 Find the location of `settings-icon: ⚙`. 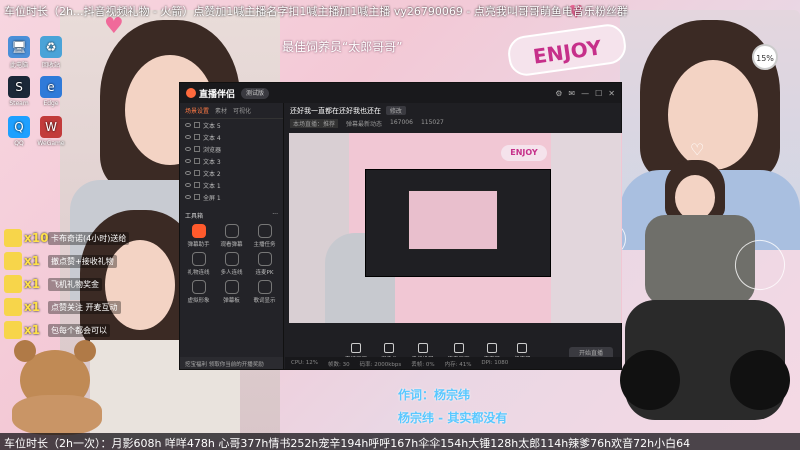

settings-icon: ⚙ is located at coordinates (558, 93).